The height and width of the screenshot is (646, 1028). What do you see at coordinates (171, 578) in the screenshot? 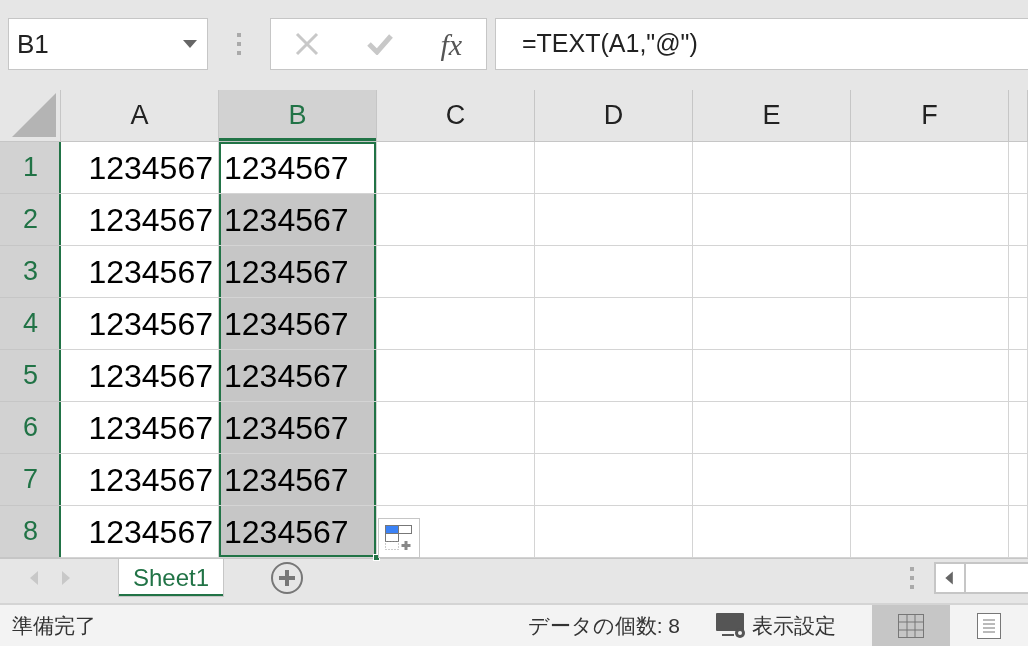
I see `sheet-tab: Sheet1` at bounding box center [171, 578].